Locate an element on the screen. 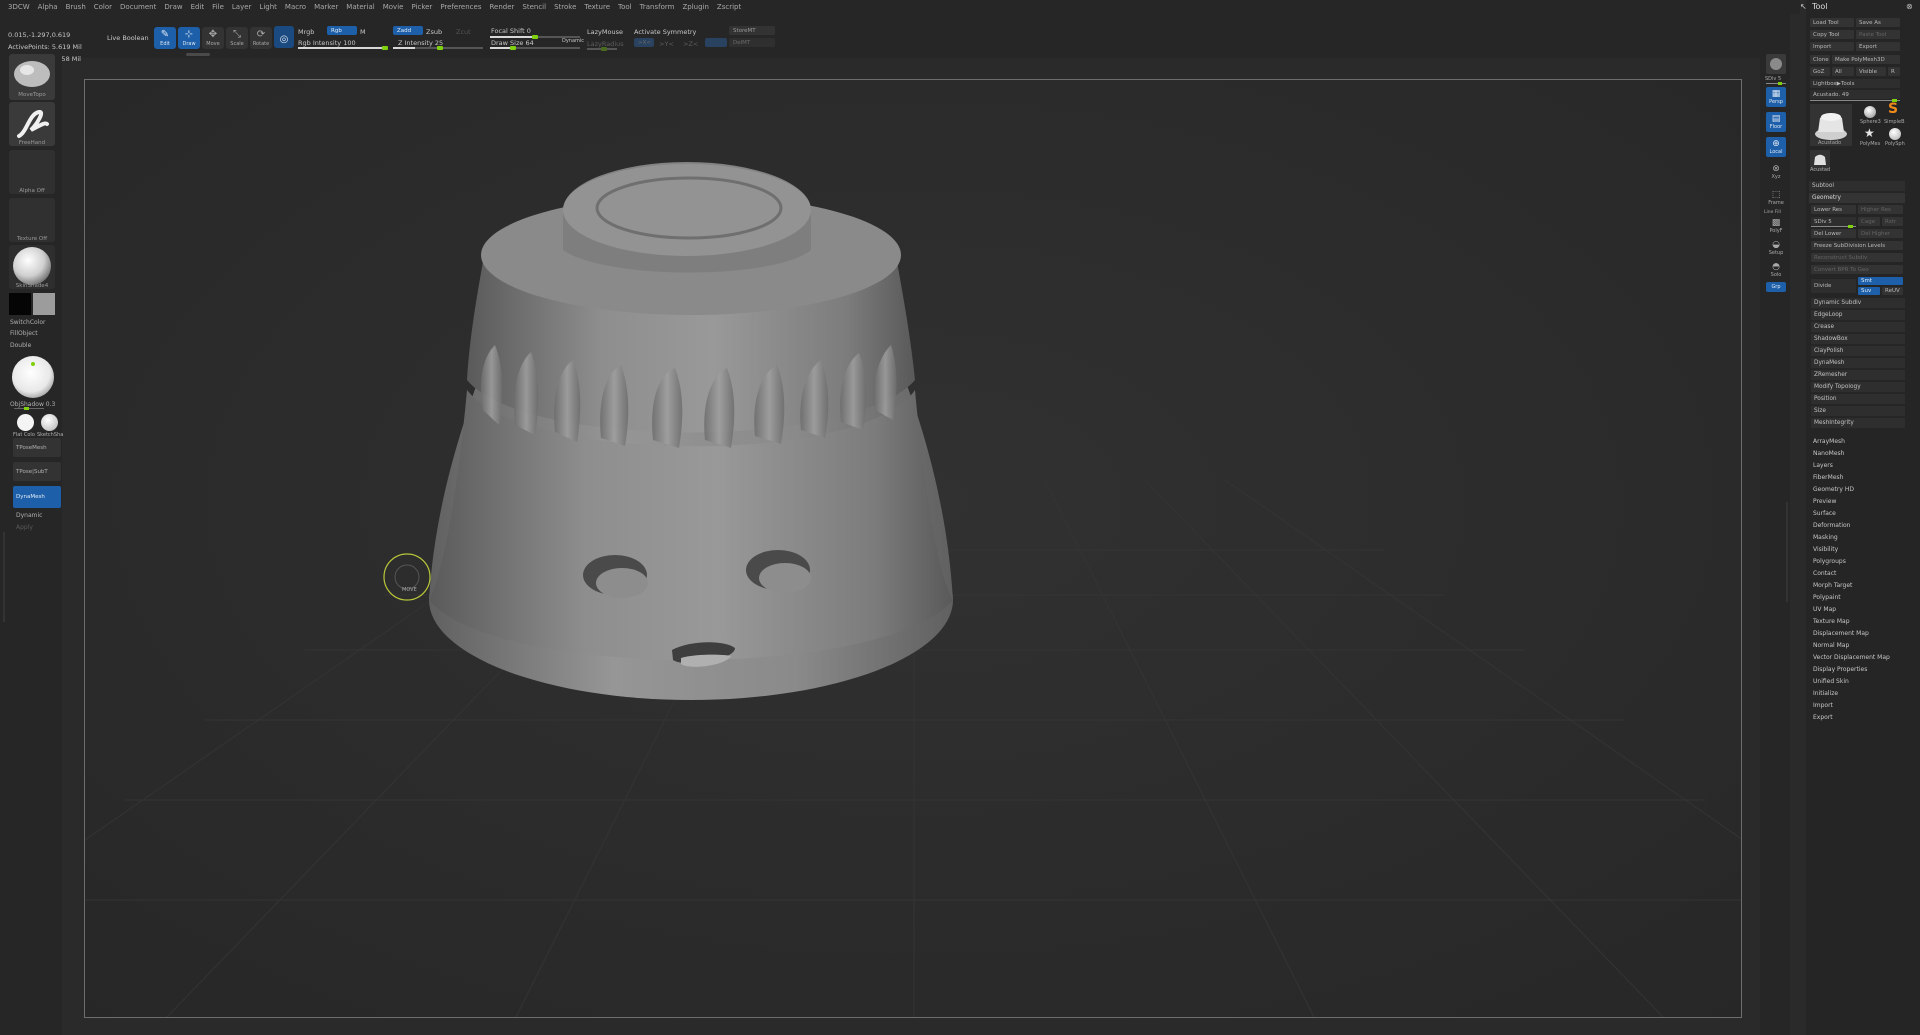 This screenshot has width=1920, height=1035. dynamic-button: Dynamic is located at coordinates (573, 41).